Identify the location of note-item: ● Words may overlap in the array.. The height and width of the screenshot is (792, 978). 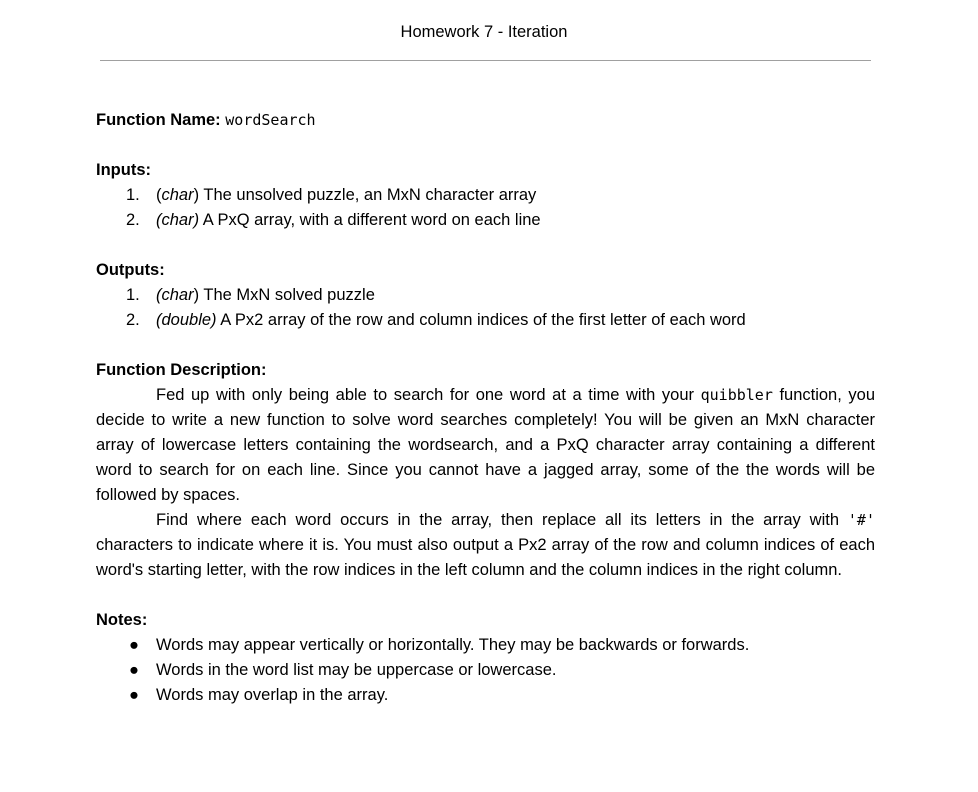
(485, 695).